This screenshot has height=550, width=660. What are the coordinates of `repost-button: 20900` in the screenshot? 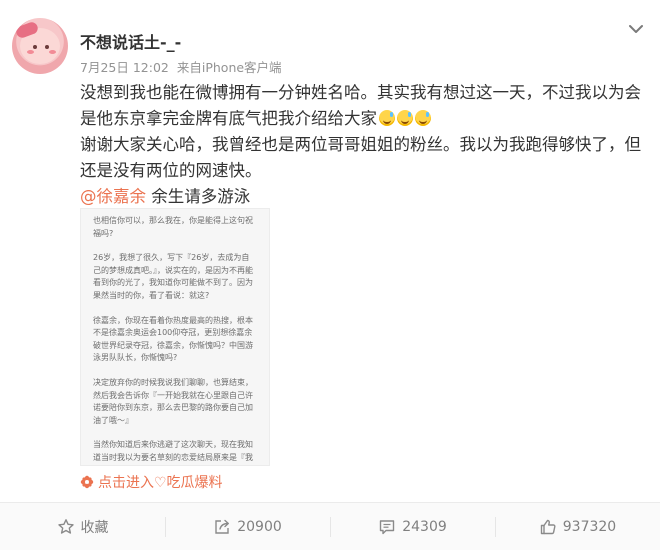 It's located at (247, 526).